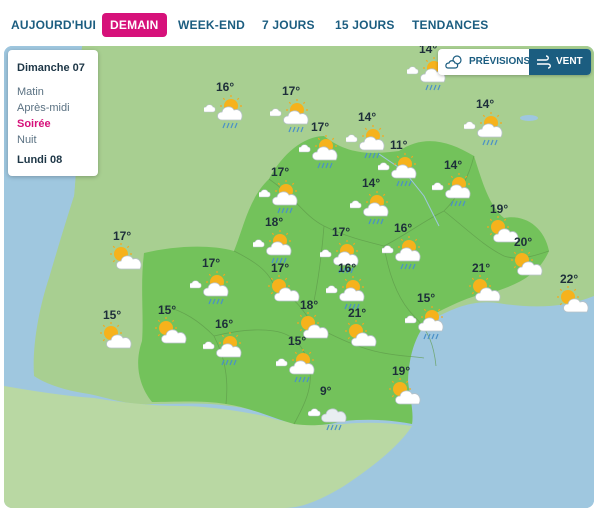 The width and height of the screenshot is (605, 520). I want to click on slot-nuit: Nuit, so click(27, 140).